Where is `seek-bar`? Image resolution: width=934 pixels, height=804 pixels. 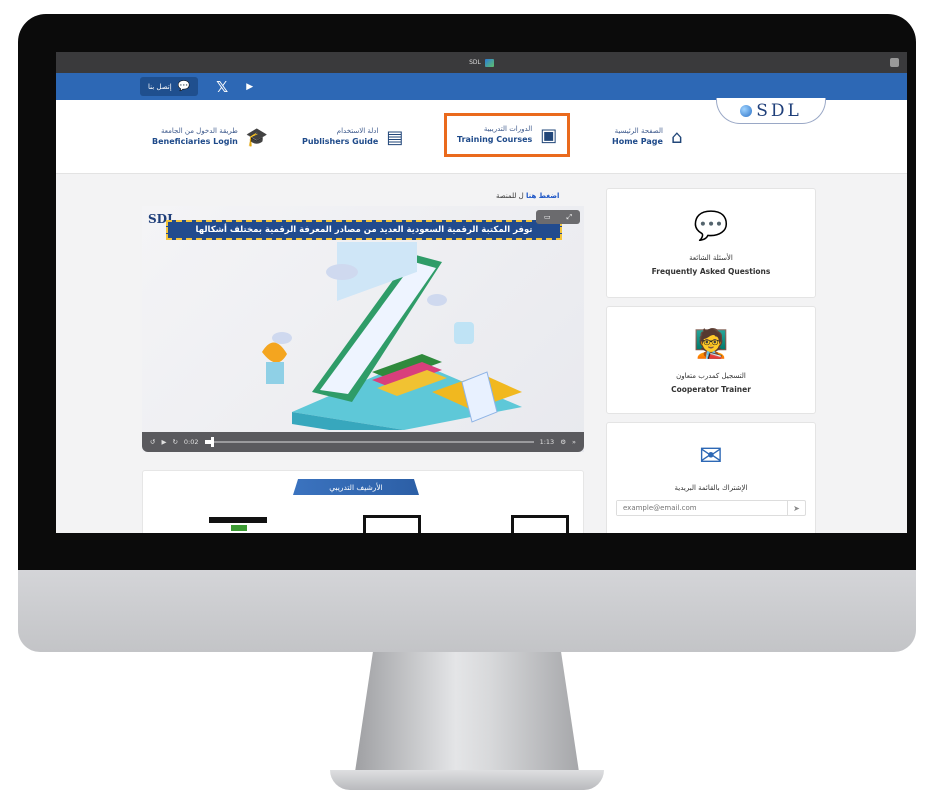
seek-bar is located at coordinates (369, 442).